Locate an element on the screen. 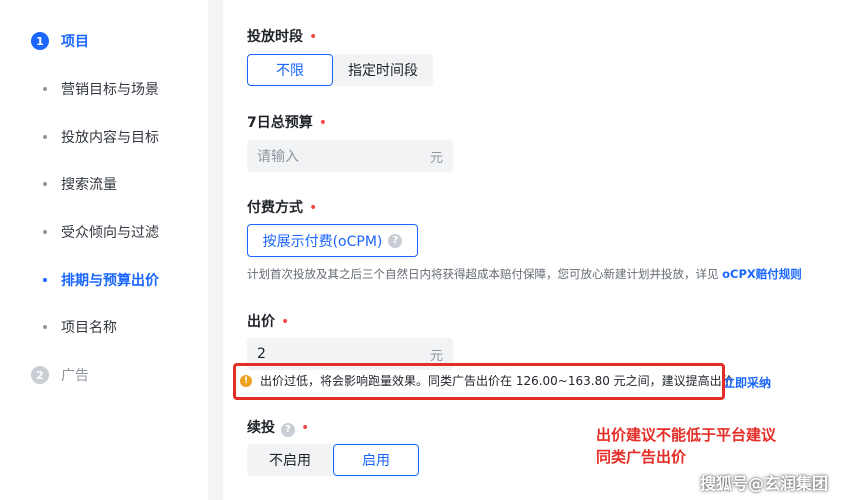 Image resolution: width=853 pixels, height=500 pixels. sidebar-item-search-traffic: 搜索流量 is located at coordinates (80, 184).